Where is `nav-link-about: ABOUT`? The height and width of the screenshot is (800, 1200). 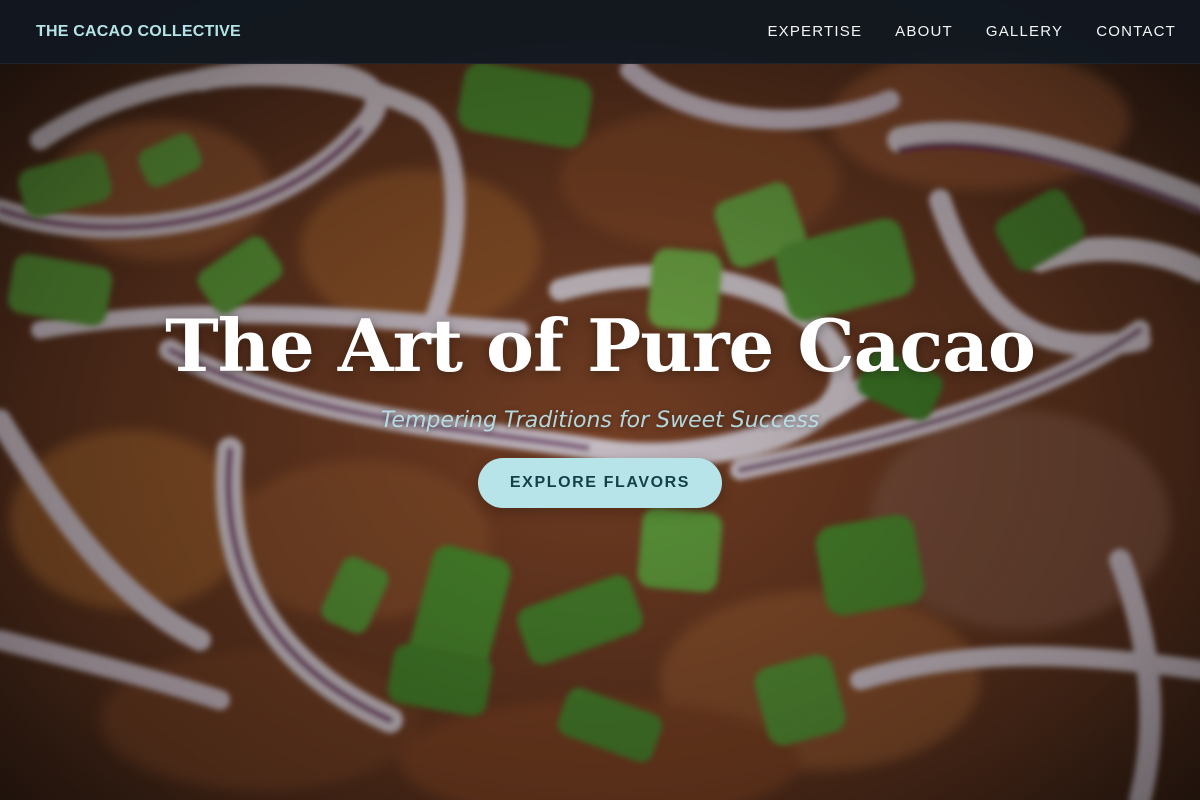
nav-link-about: ABOUT is located at coordinates (924, 31).